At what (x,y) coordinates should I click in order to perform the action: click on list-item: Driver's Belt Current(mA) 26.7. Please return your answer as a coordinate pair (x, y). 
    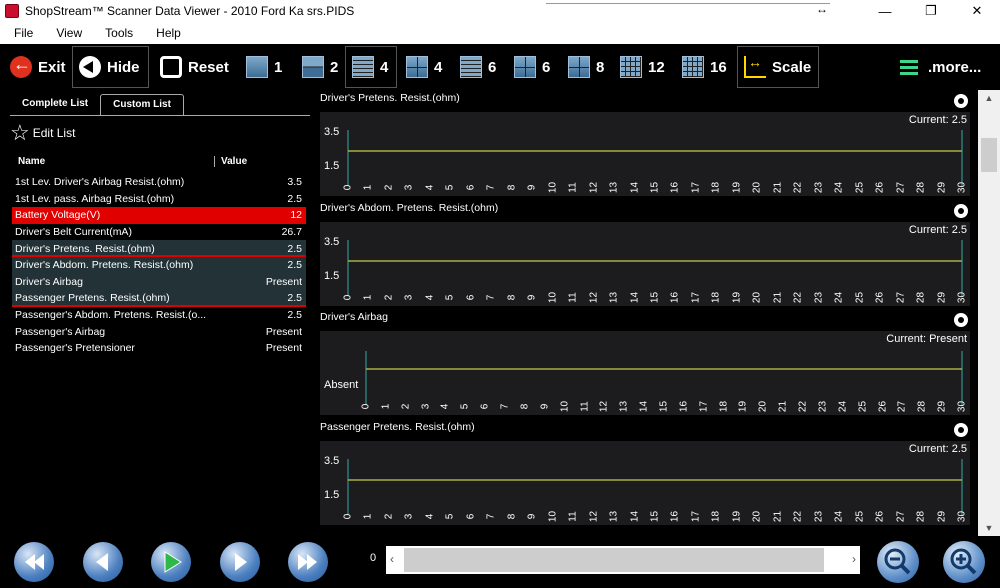
    Looking at the image, I should click on (159, 232).